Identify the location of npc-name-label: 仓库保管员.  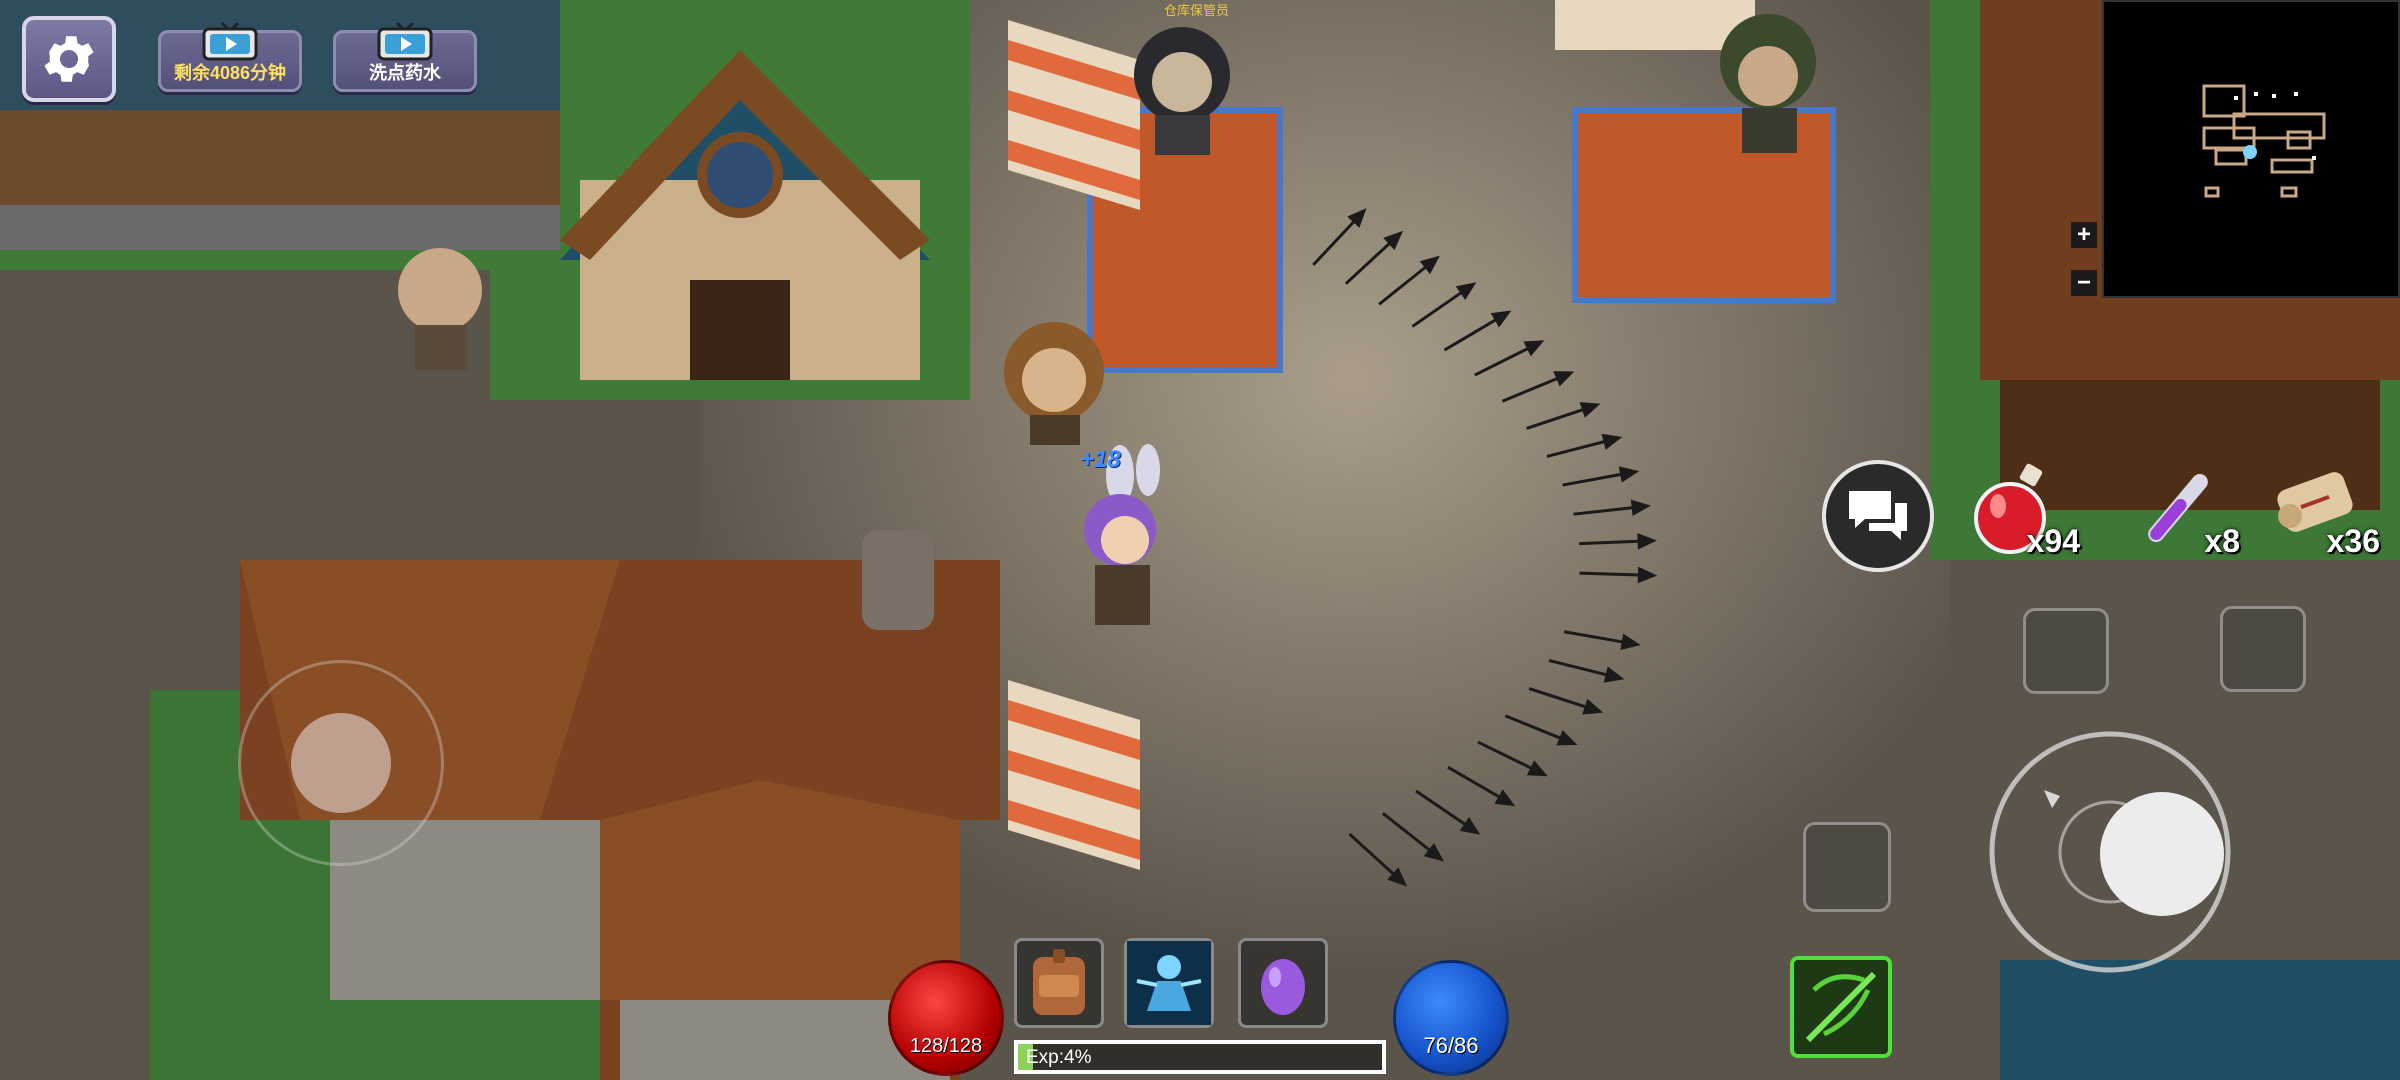
(1197, 10).